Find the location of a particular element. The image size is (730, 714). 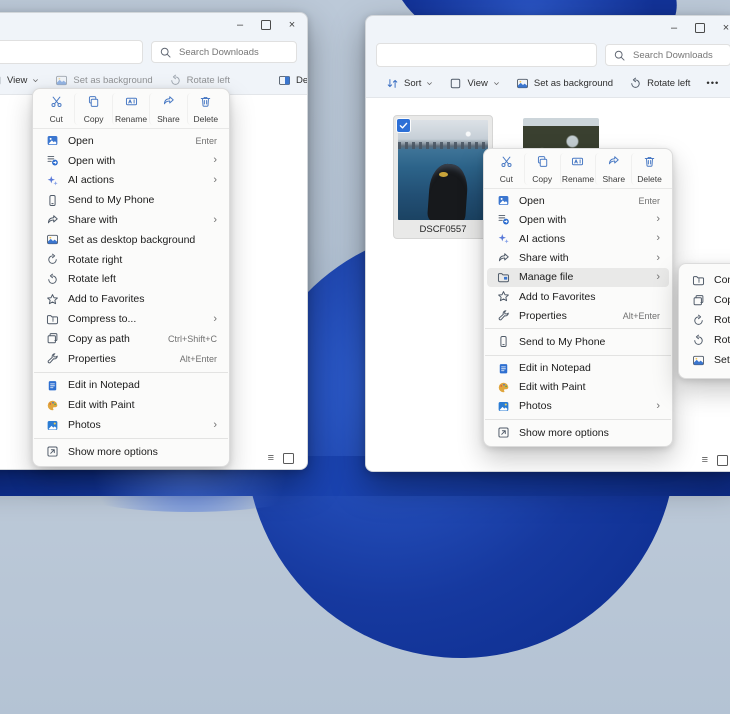

menu-item-label: Open with is located at coordinates (92, 160).